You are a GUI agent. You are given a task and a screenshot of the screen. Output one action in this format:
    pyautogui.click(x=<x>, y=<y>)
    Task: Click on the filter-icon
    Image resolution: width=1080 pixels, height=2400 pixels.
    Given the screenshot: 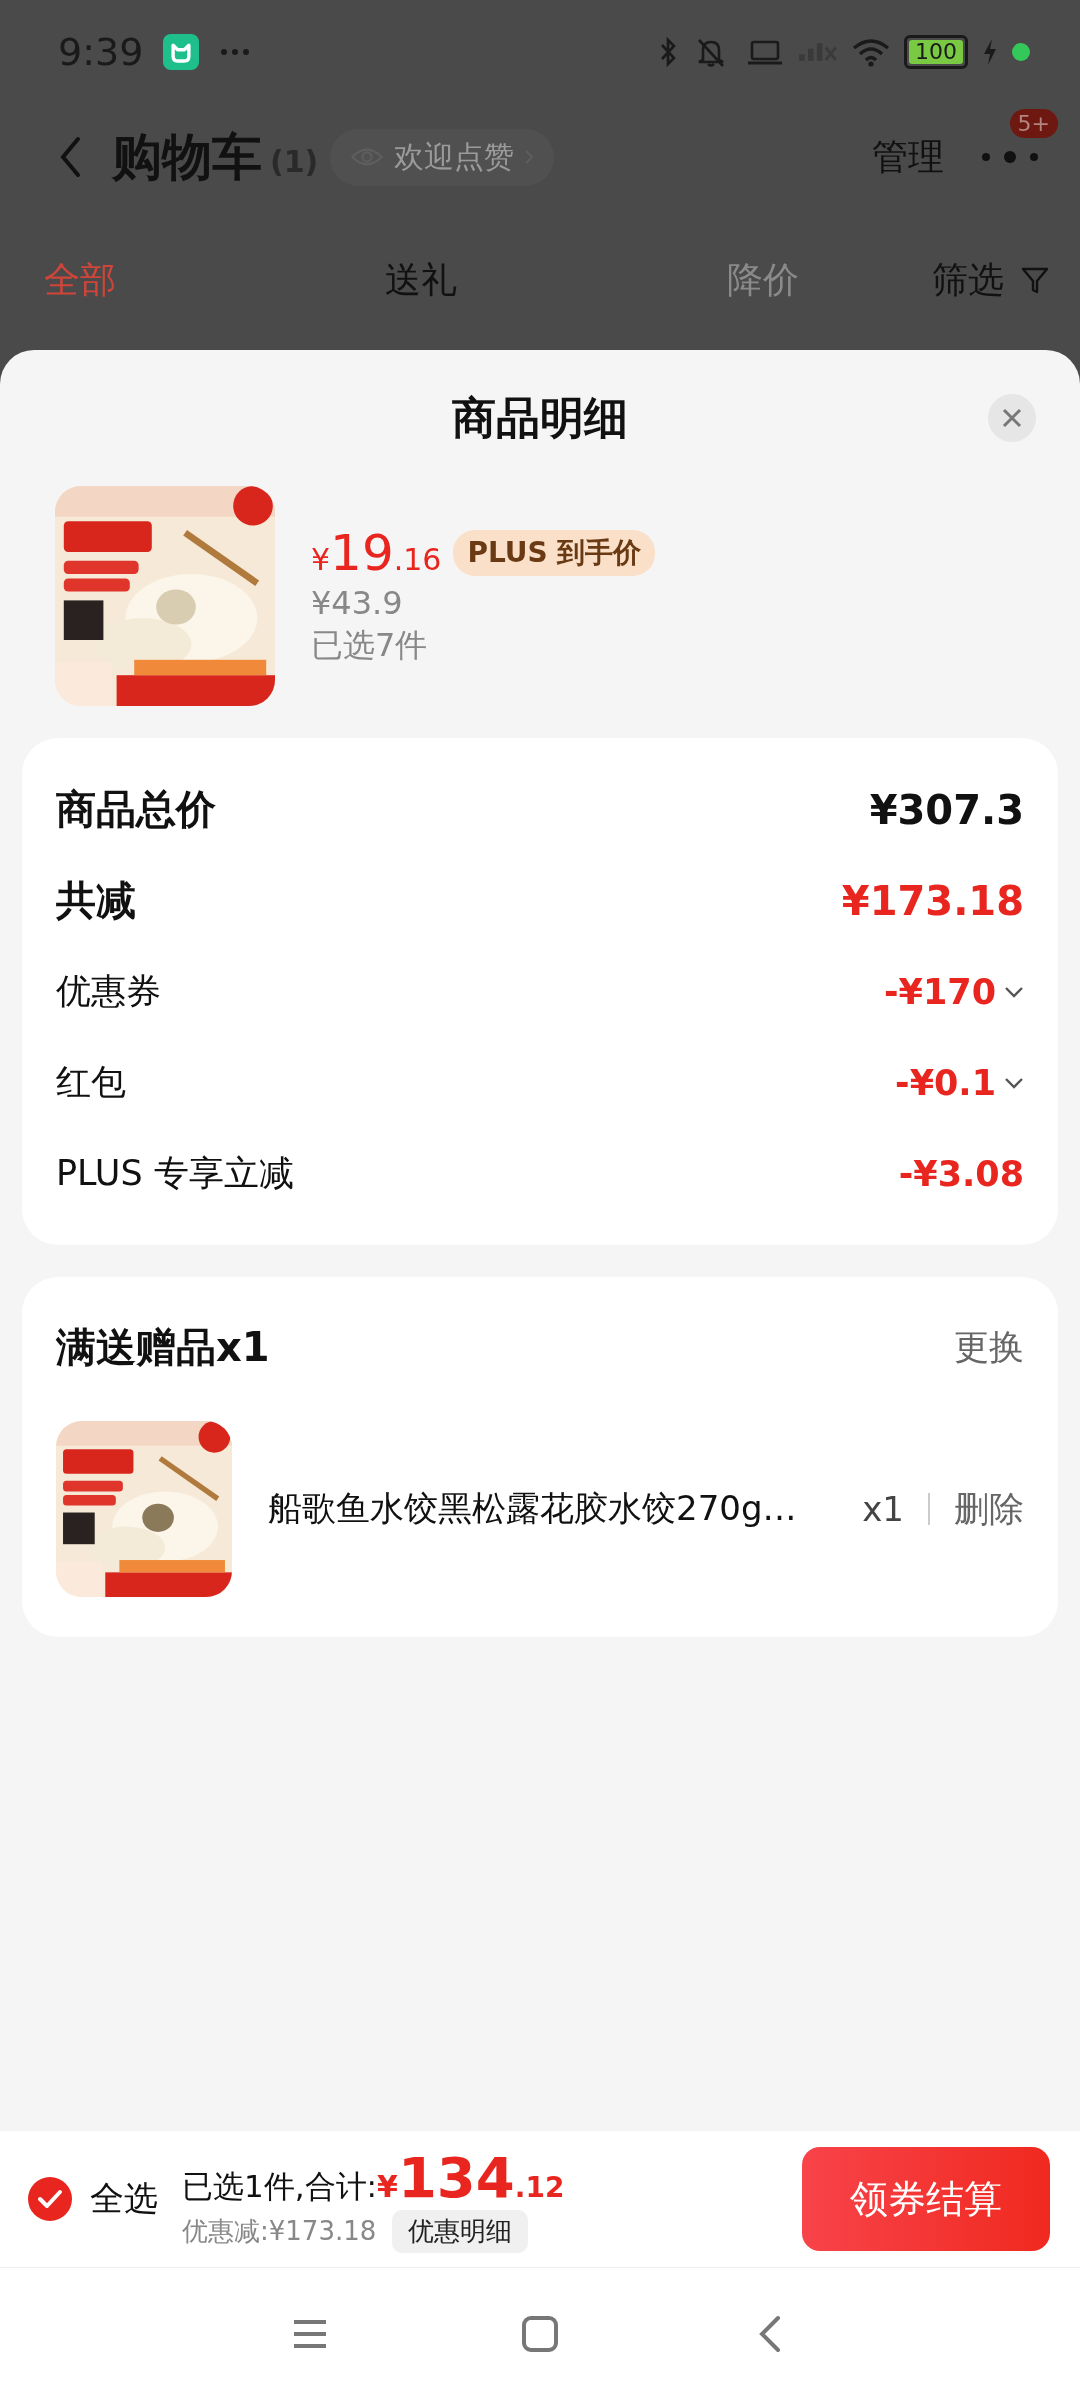 What is the action you would take?
    pyautogui.click(x=1035, y=280)
    